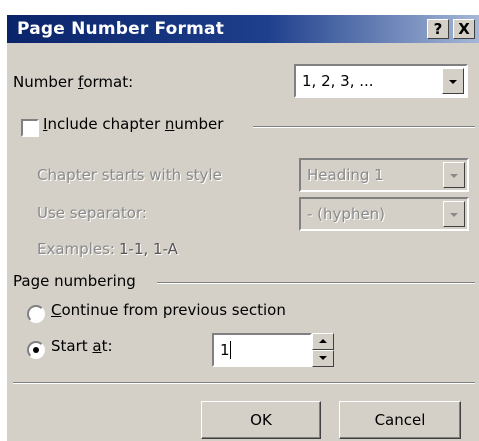 This screenshot has height=441, width=479. I want to click on chapter-style-value: Heading 1, so click(345, 175).